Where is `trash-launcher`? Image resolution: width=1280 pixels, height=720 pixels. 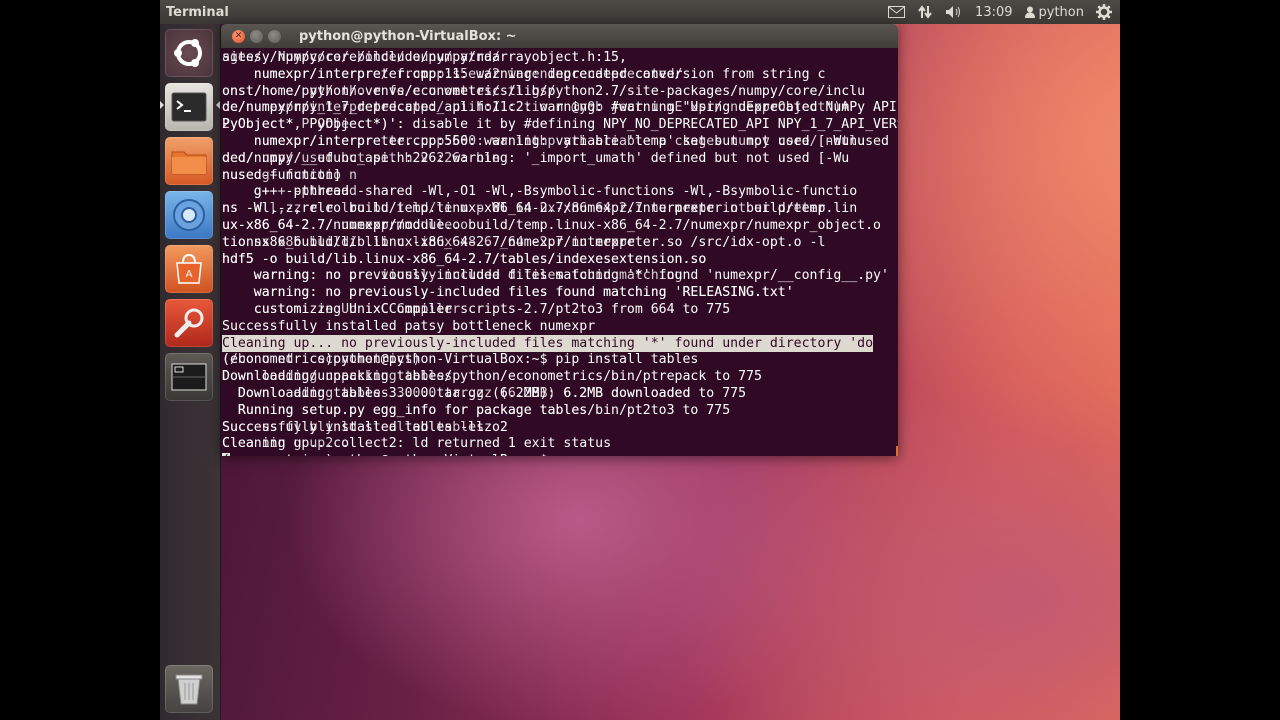
trash-launcher is located at coordinates (189, 689).